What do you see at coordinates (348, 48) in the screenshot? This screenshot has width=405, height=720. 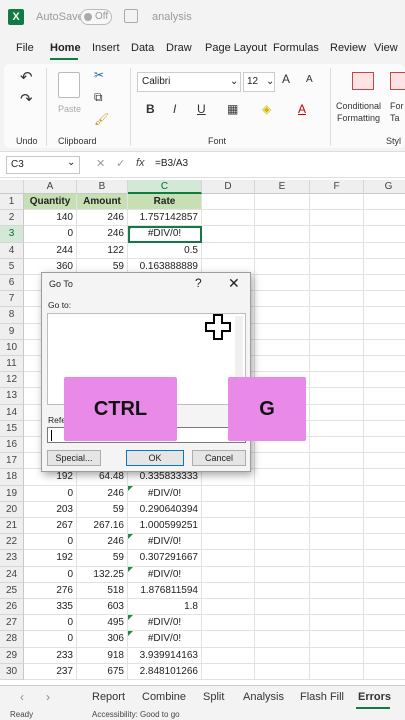 I see `tab-review: Review` at bounding box center [348, 48].